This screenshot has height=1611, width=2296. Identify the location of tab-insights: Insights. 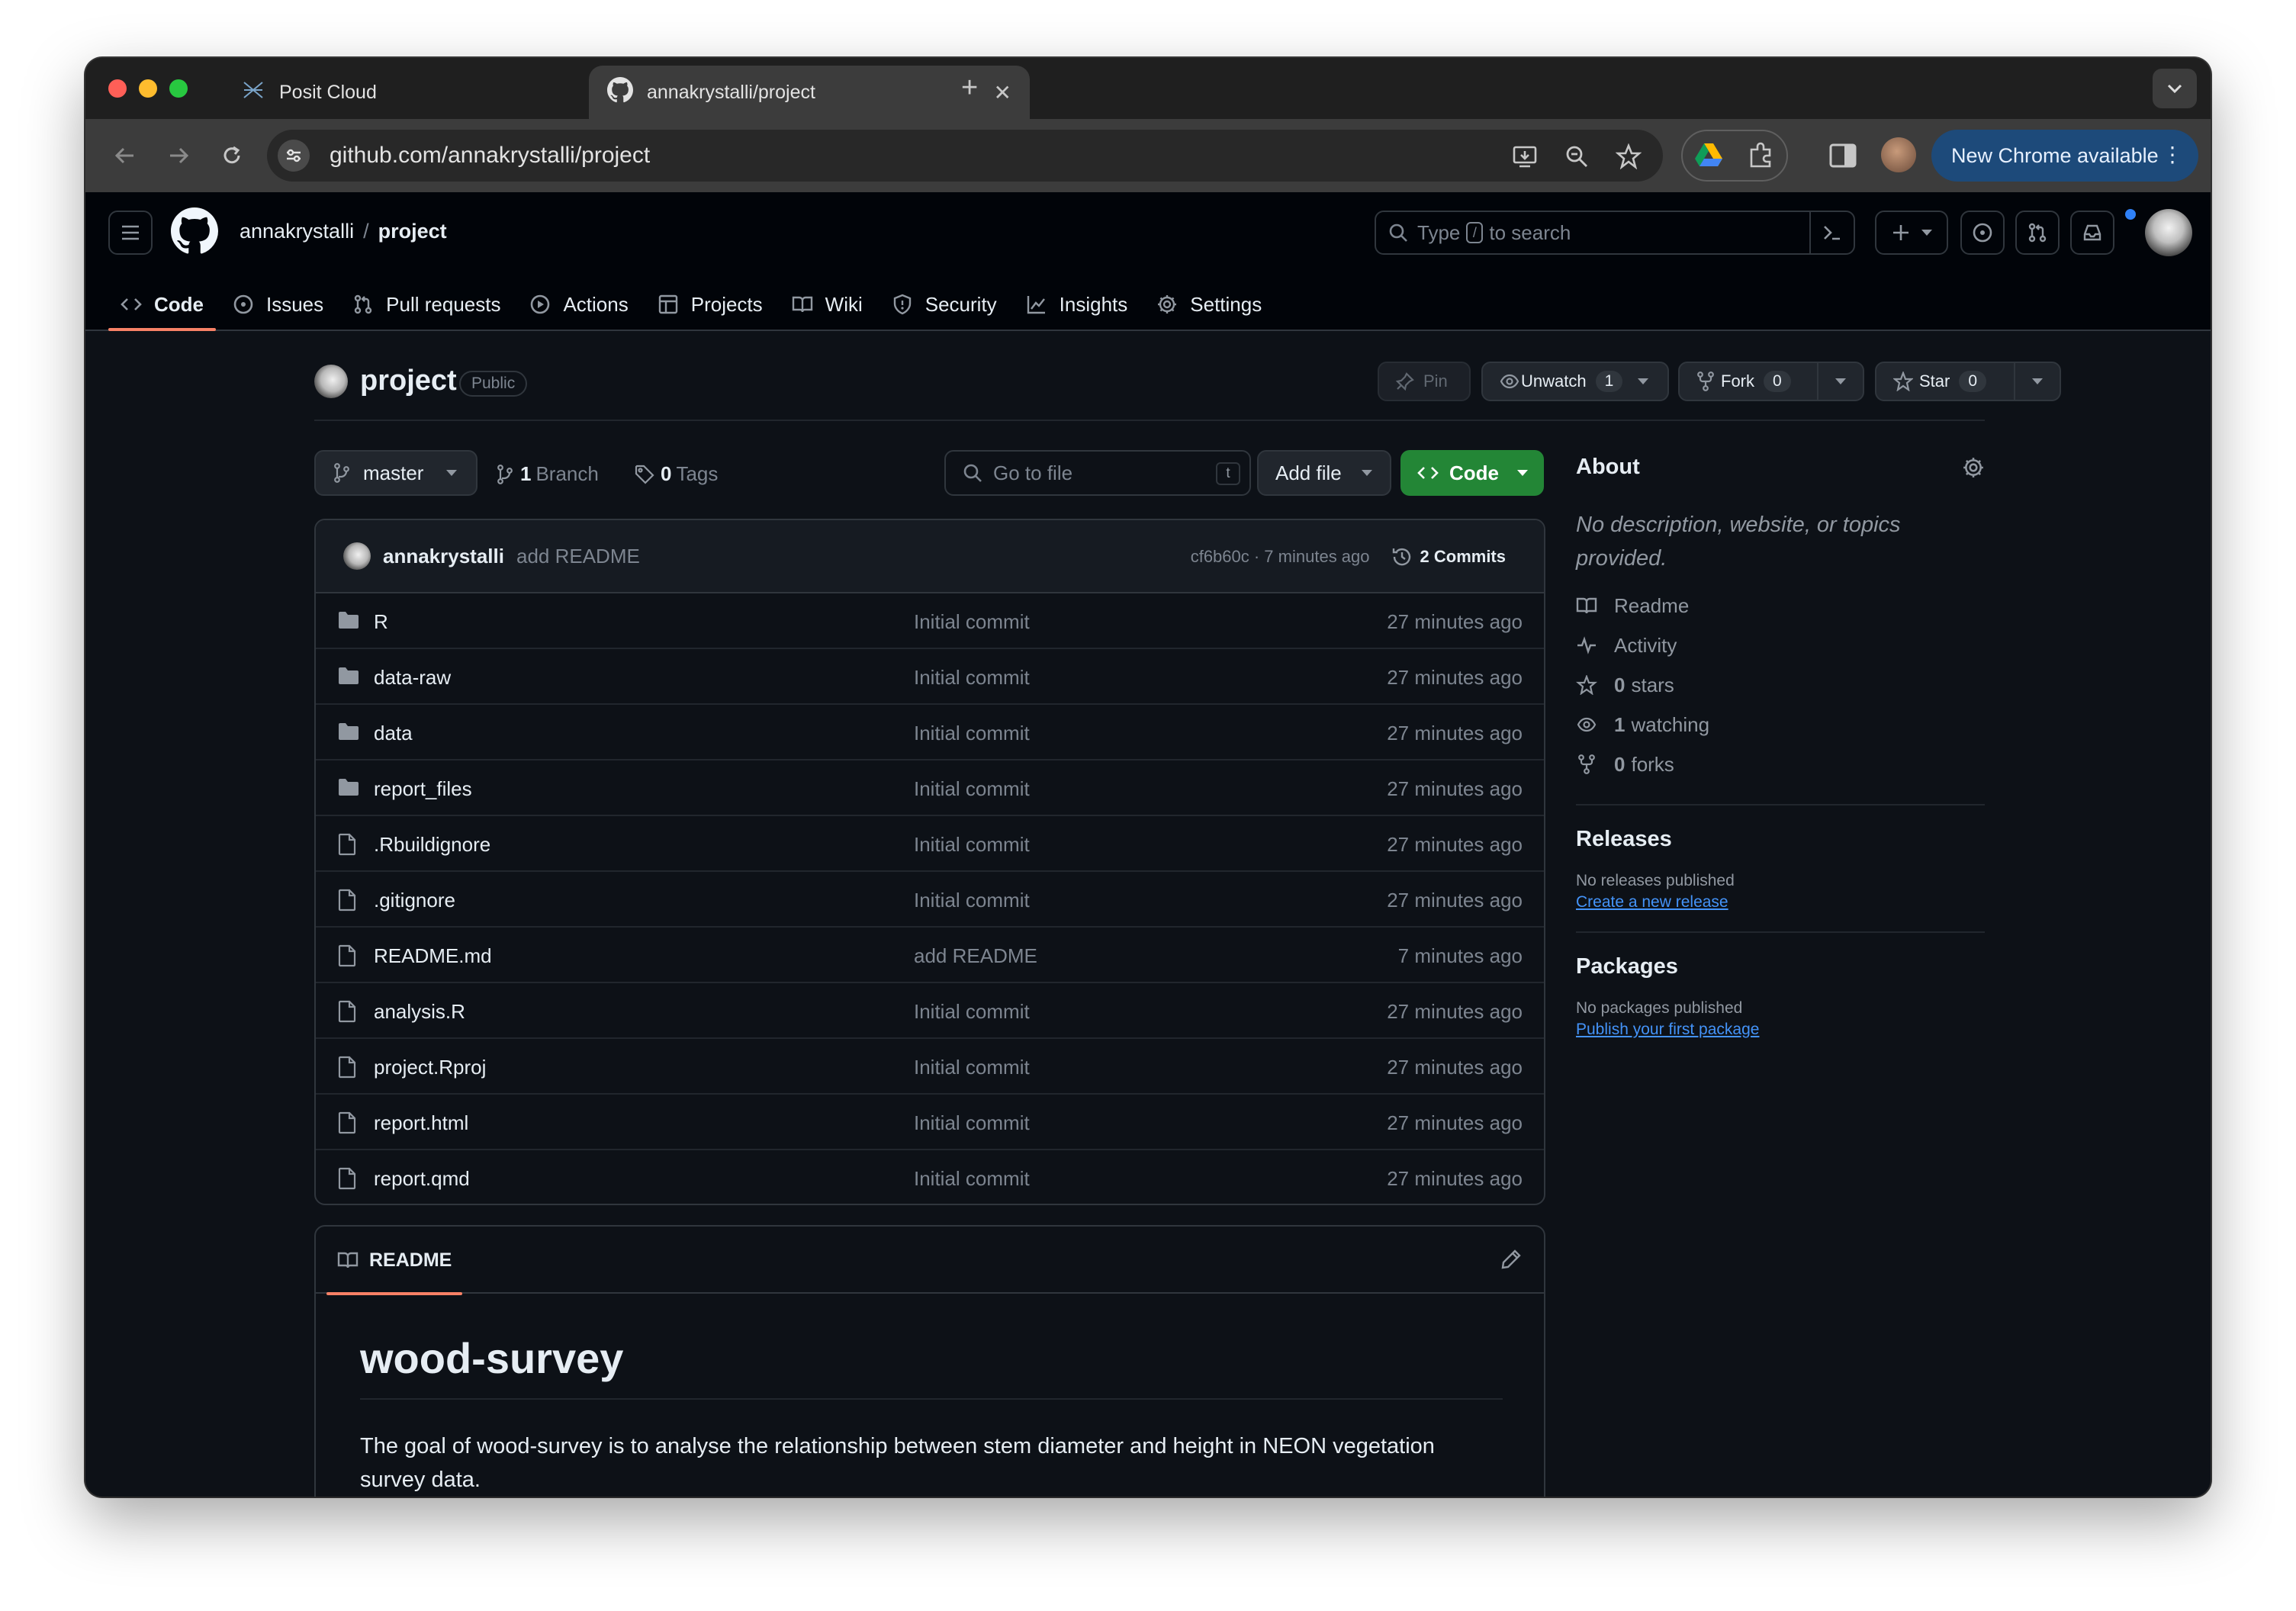
(1077, 304).